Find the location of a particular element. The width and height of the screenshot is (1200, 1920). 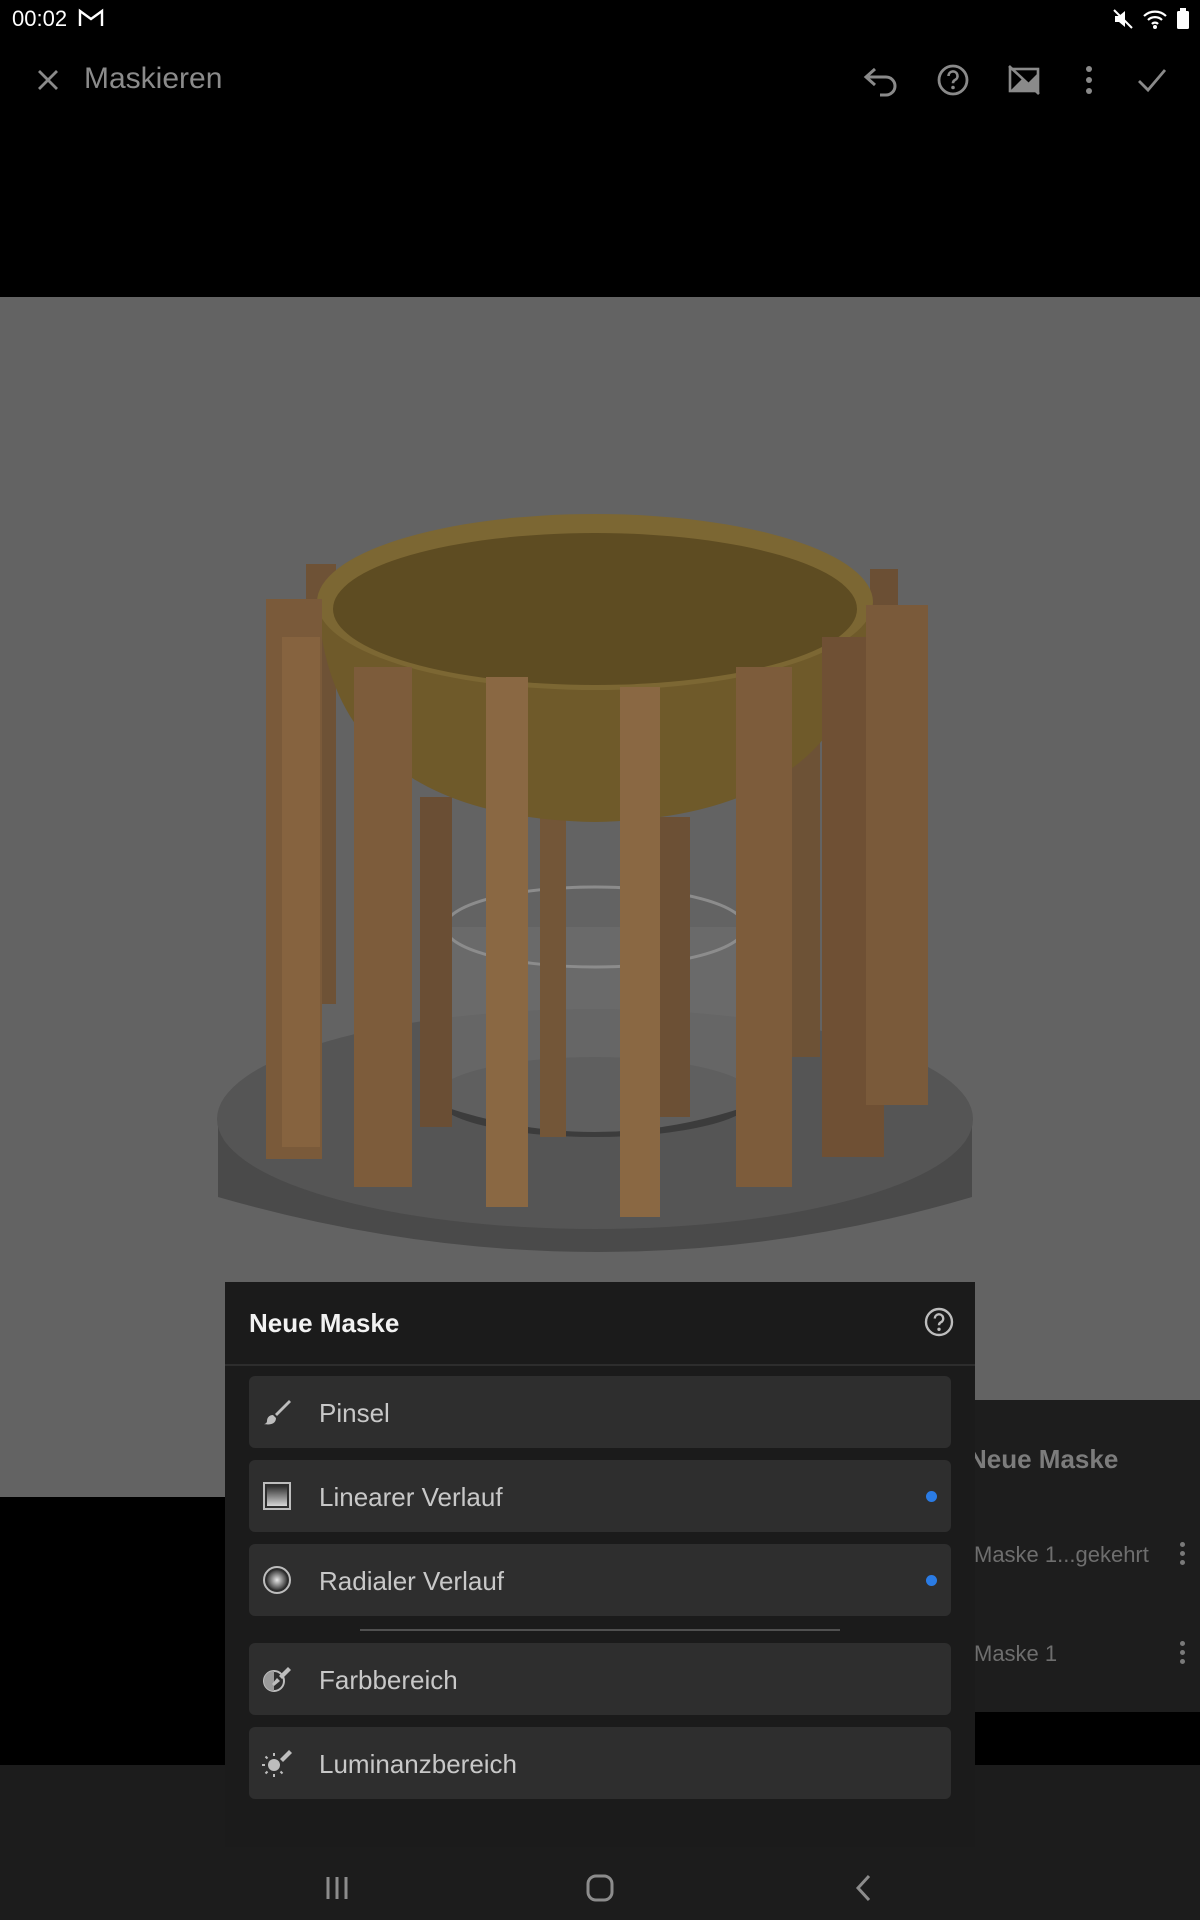

sheet-title: Neue Maske is located at coordinates (324, 1323).